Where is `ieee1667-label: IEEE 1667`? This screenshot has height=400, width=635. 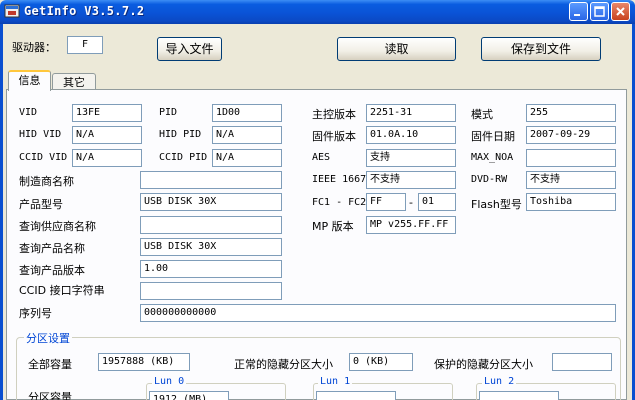
ieee1667-label: IEEE 1667 is located at coordinates (339, 179).